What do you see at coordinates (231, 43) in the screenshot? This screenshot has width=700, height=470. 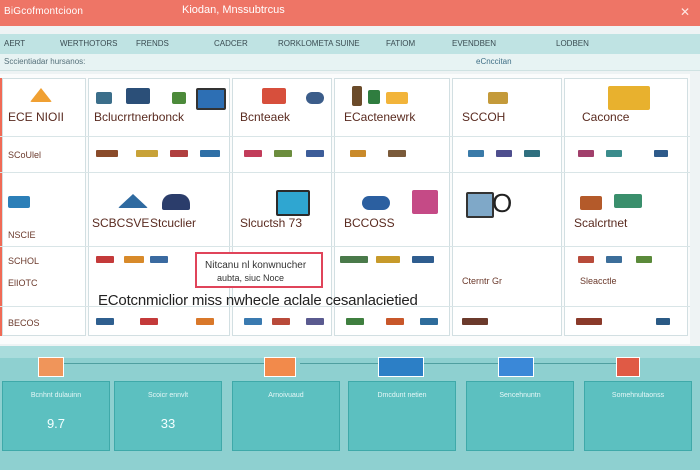 I see `nav-item-4: CADCER` at bounding box center [231, 43].